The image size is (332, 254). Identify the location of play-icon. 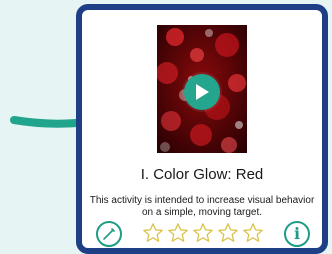
(202, 92).